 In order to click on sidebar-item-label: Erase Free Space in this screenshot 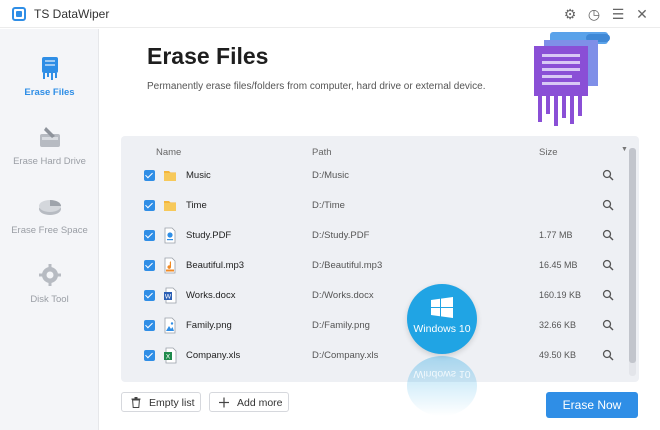, I will do `click(49, 230)`.